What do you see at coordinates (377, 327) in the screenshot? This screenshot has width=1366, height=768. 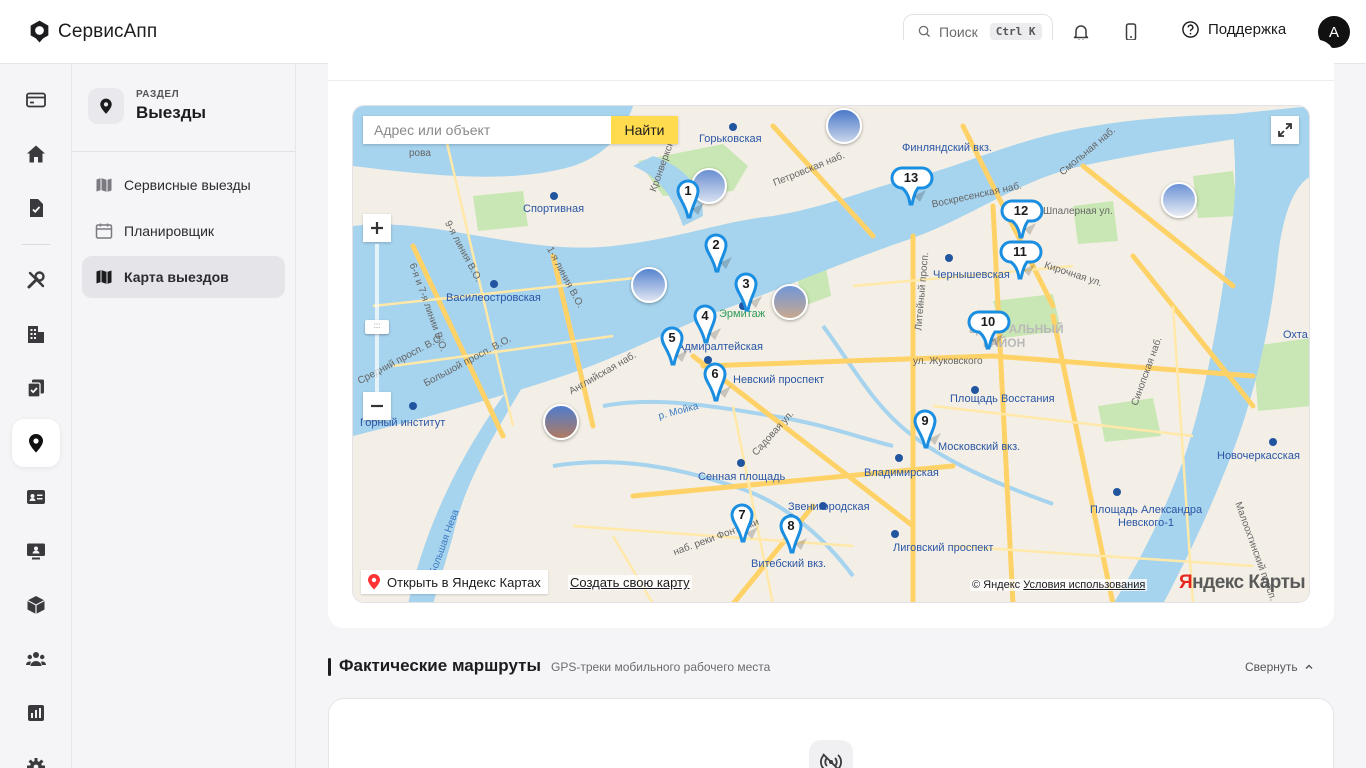 I see `zoom-handle: :::` at bounding box center [377, 327].